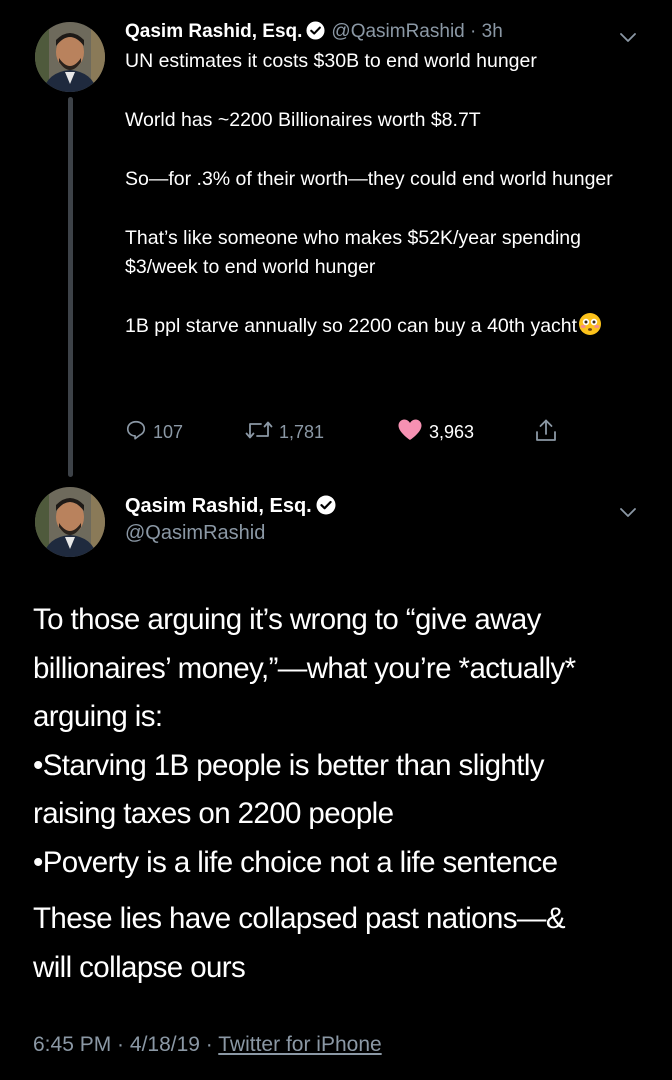  I want to click on tweet2-author: Qasim Rashid, Esq., so click(233, 507).